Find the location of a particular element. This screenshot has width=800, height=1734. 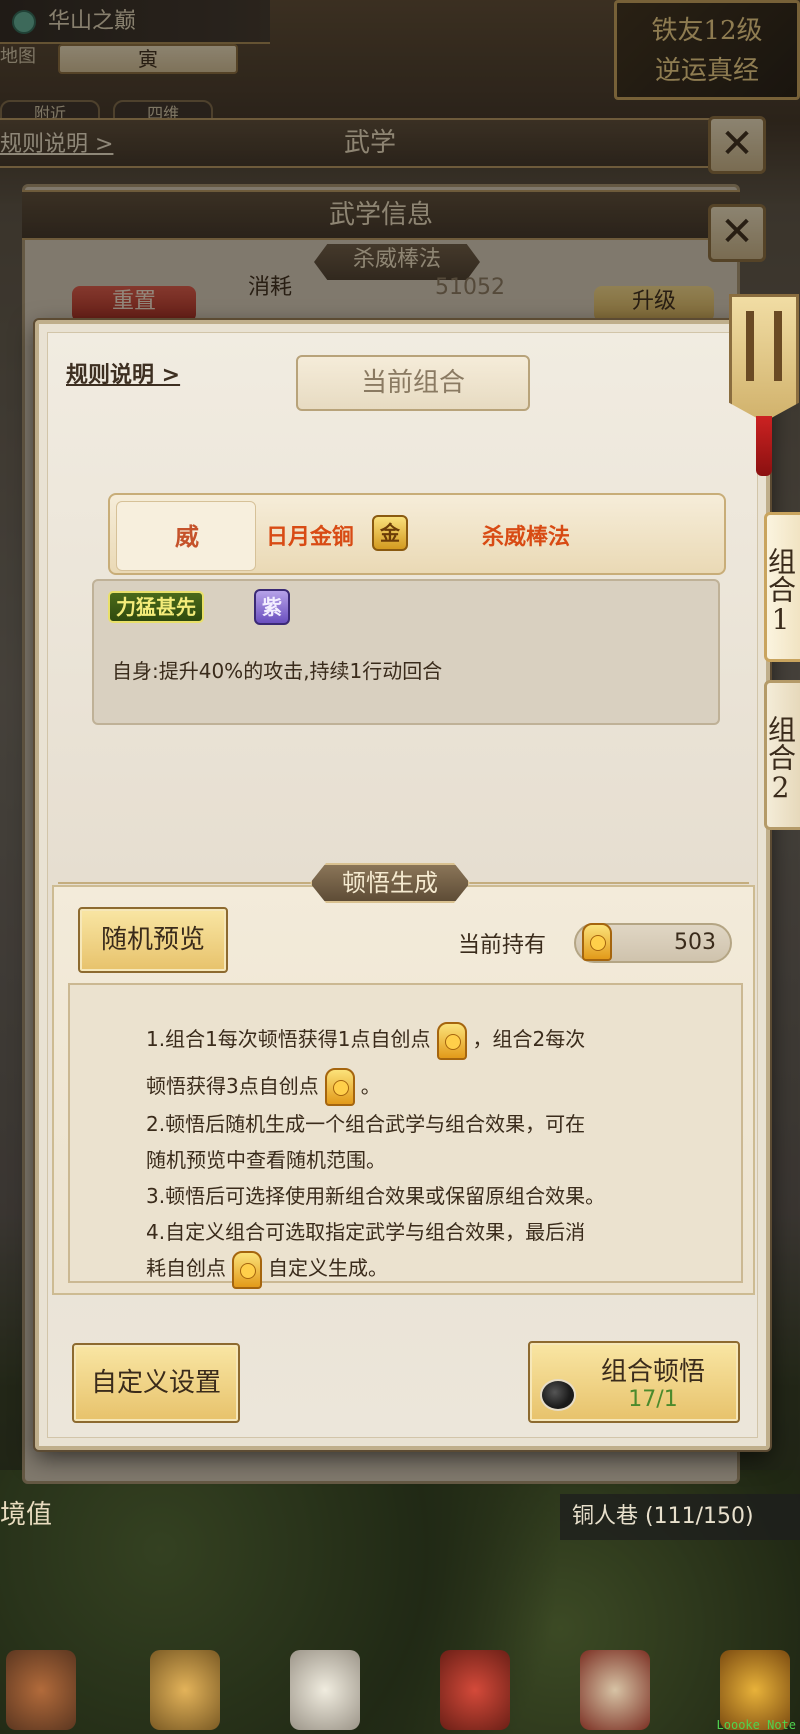

generation-section-header: 顿悟生成 is located at coordinates (403, 883).